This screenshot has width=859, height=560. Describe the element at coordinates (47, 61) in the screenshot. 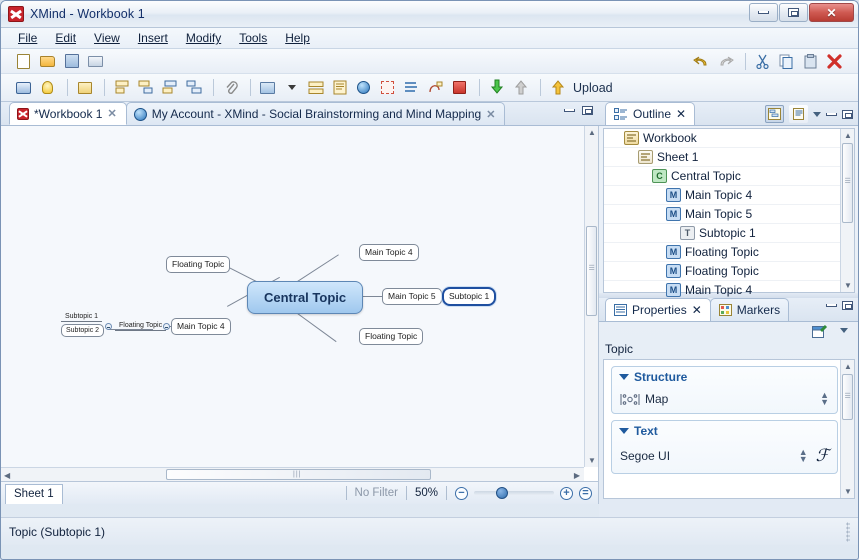

I see `open-button` at that location.